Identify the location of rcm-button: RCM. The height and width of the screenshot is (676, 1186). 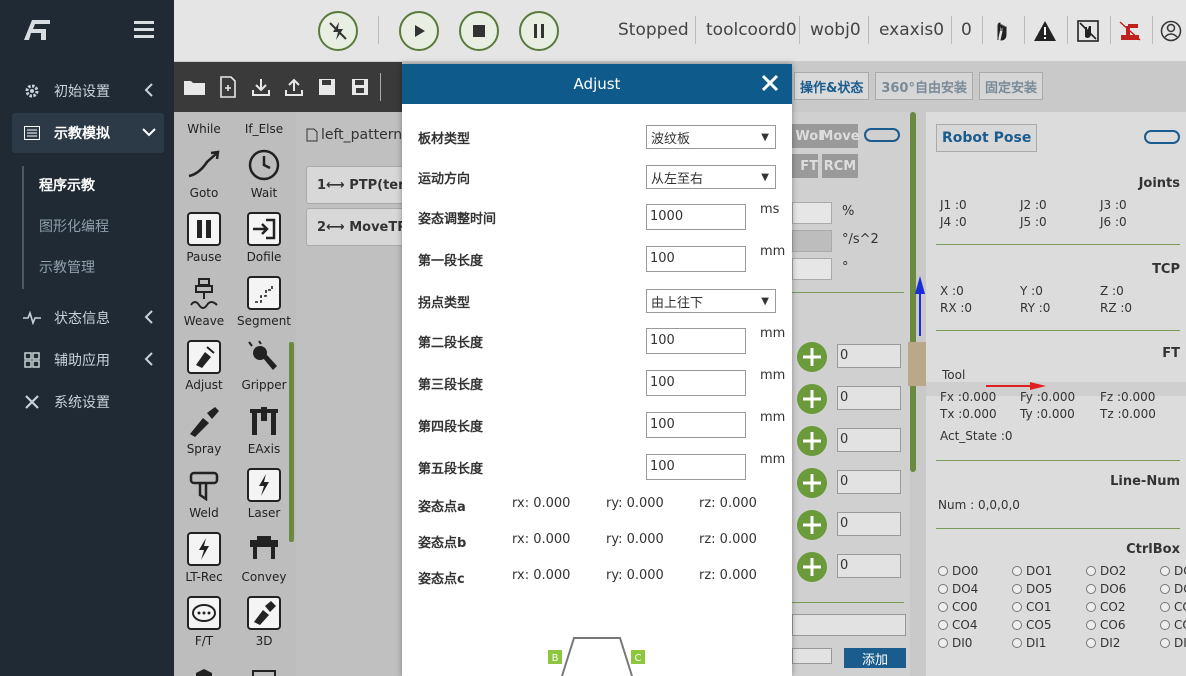
(840, 166).